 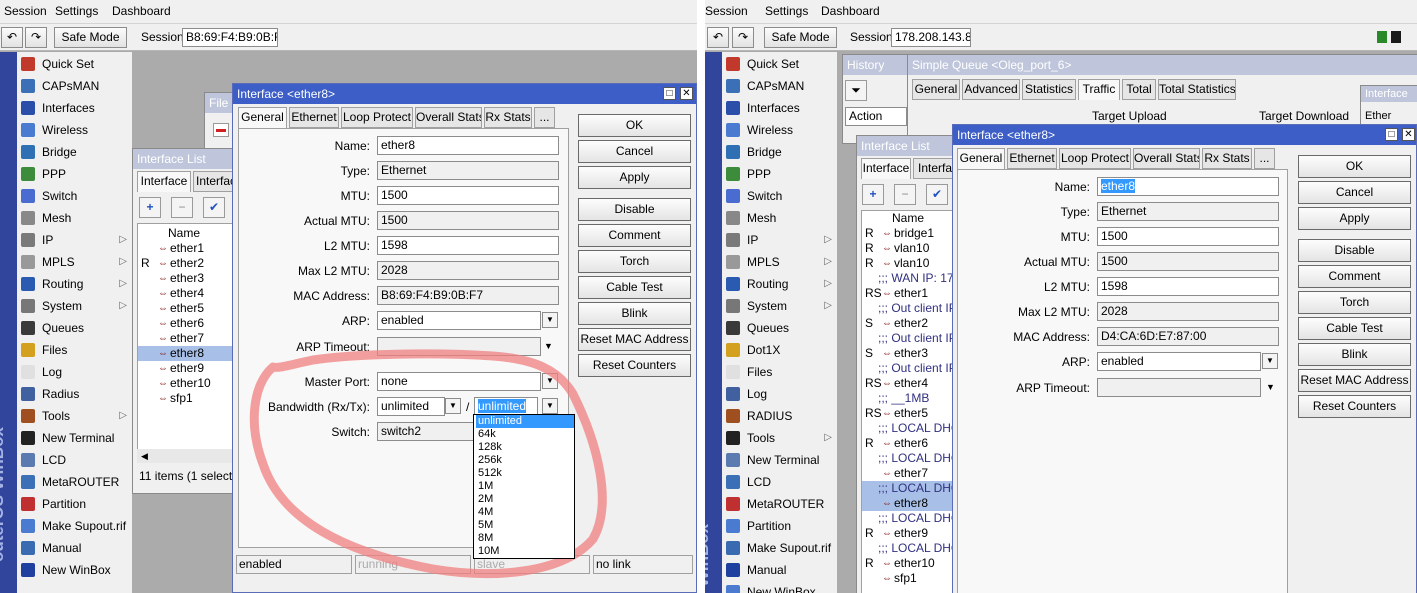 What do you see at coordinates (1378, 116) in the screenshot?
I see `ether-stub-tab: Ether` at bounding box center [1378, 116].